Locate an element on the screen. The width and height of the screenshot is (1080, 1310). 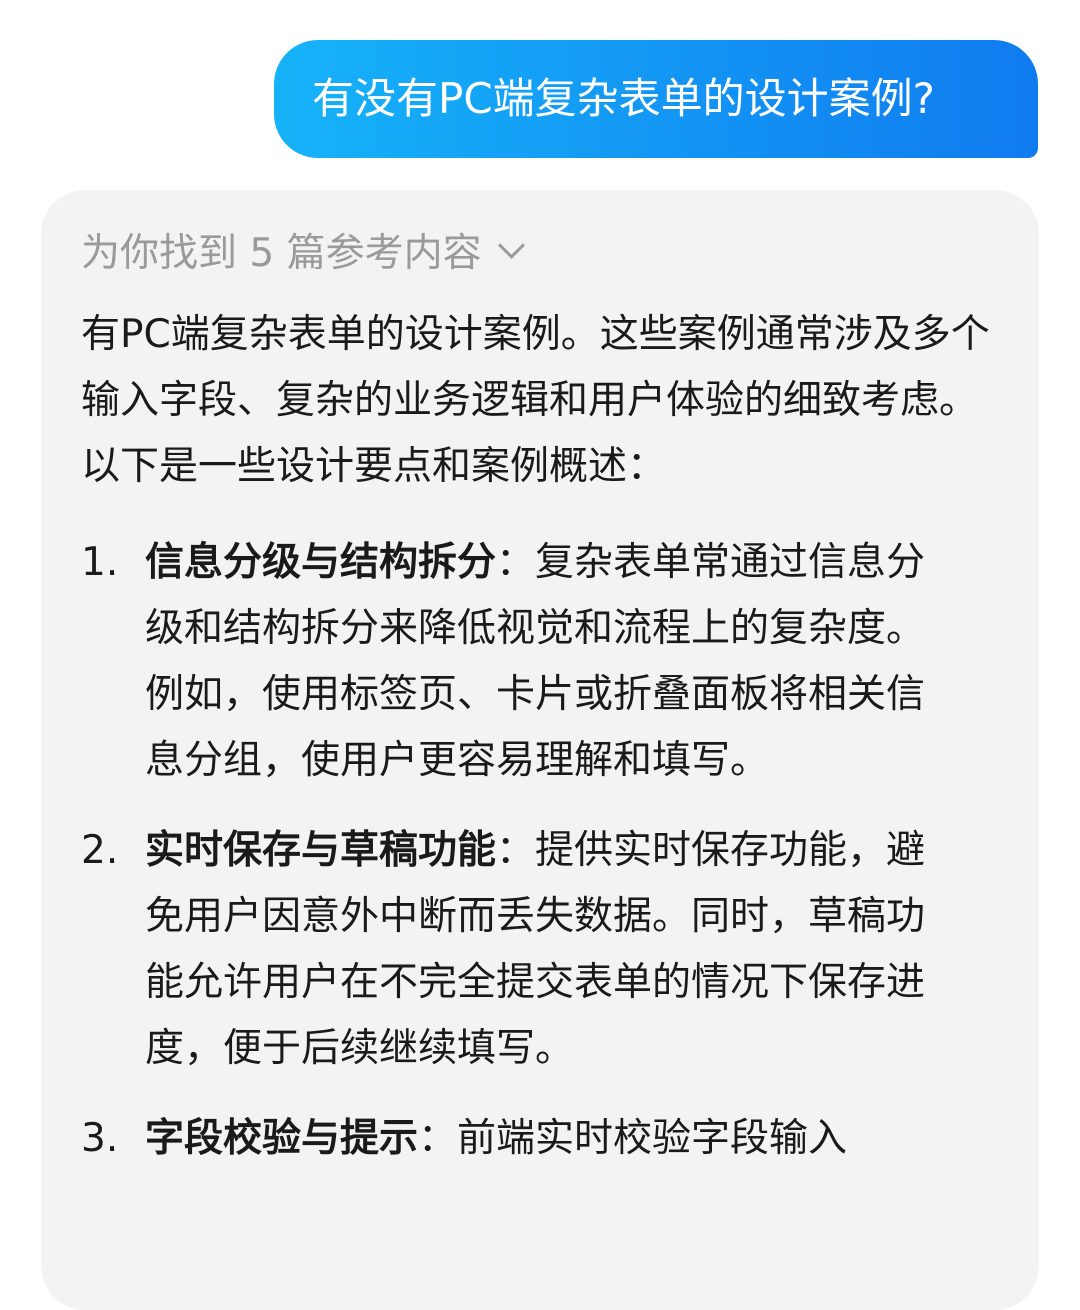
list-item-number: 2. is located at coordinates (100, 850).